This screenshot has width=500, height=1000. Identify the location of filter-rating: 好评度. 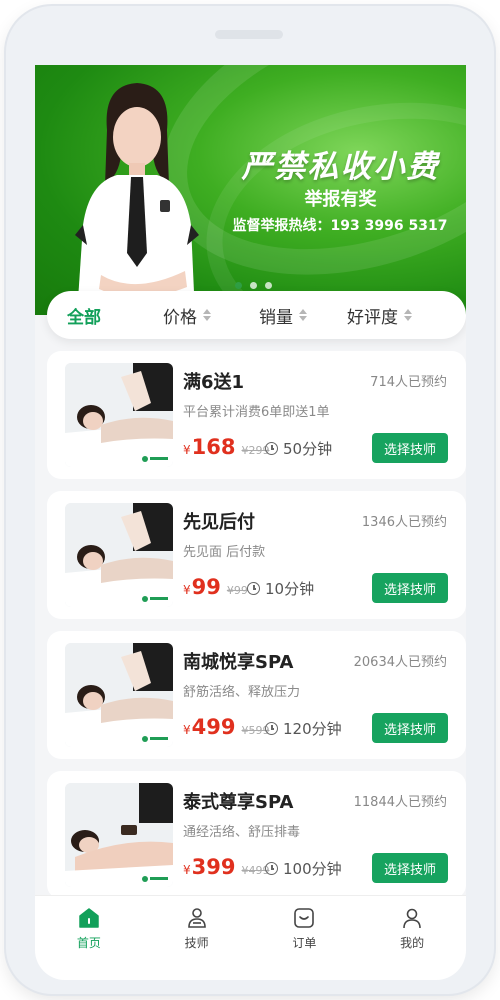
(379, 315).